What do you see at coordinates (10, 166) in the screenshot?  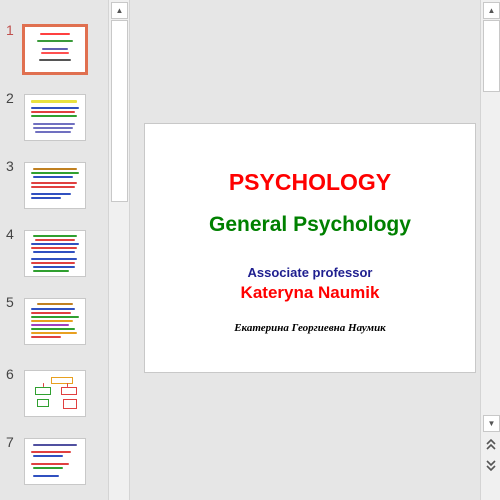 I see `thumbnail-number: 3` at bounding box center [10, 166].